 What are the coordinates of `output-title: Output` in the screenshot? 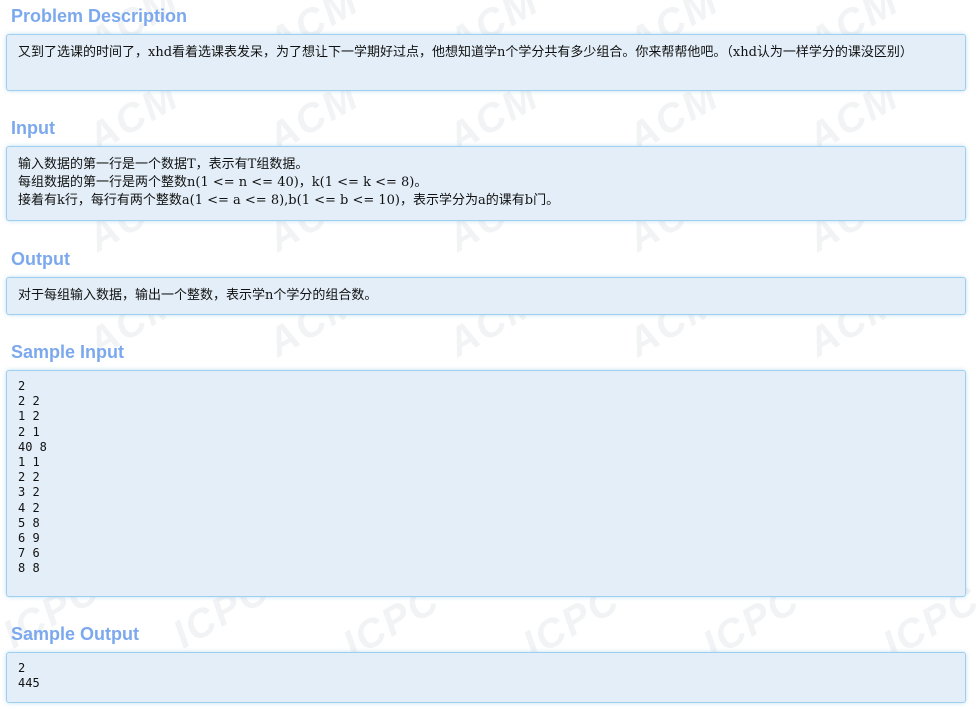 It's located at (40, 259).